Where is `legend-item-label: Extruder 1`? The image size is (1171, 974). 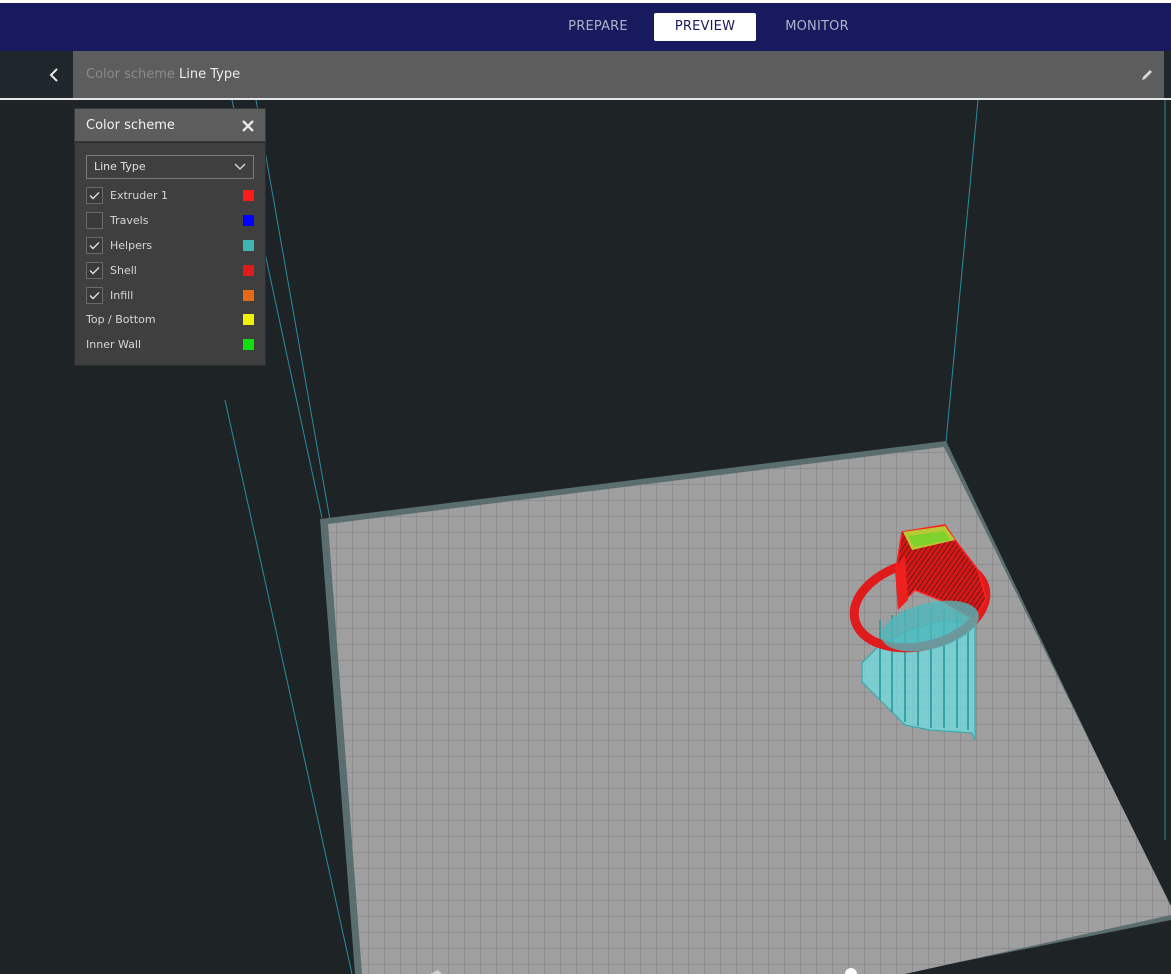
legend-item-label: Extruder 1 is located at coordinates (139, 195).